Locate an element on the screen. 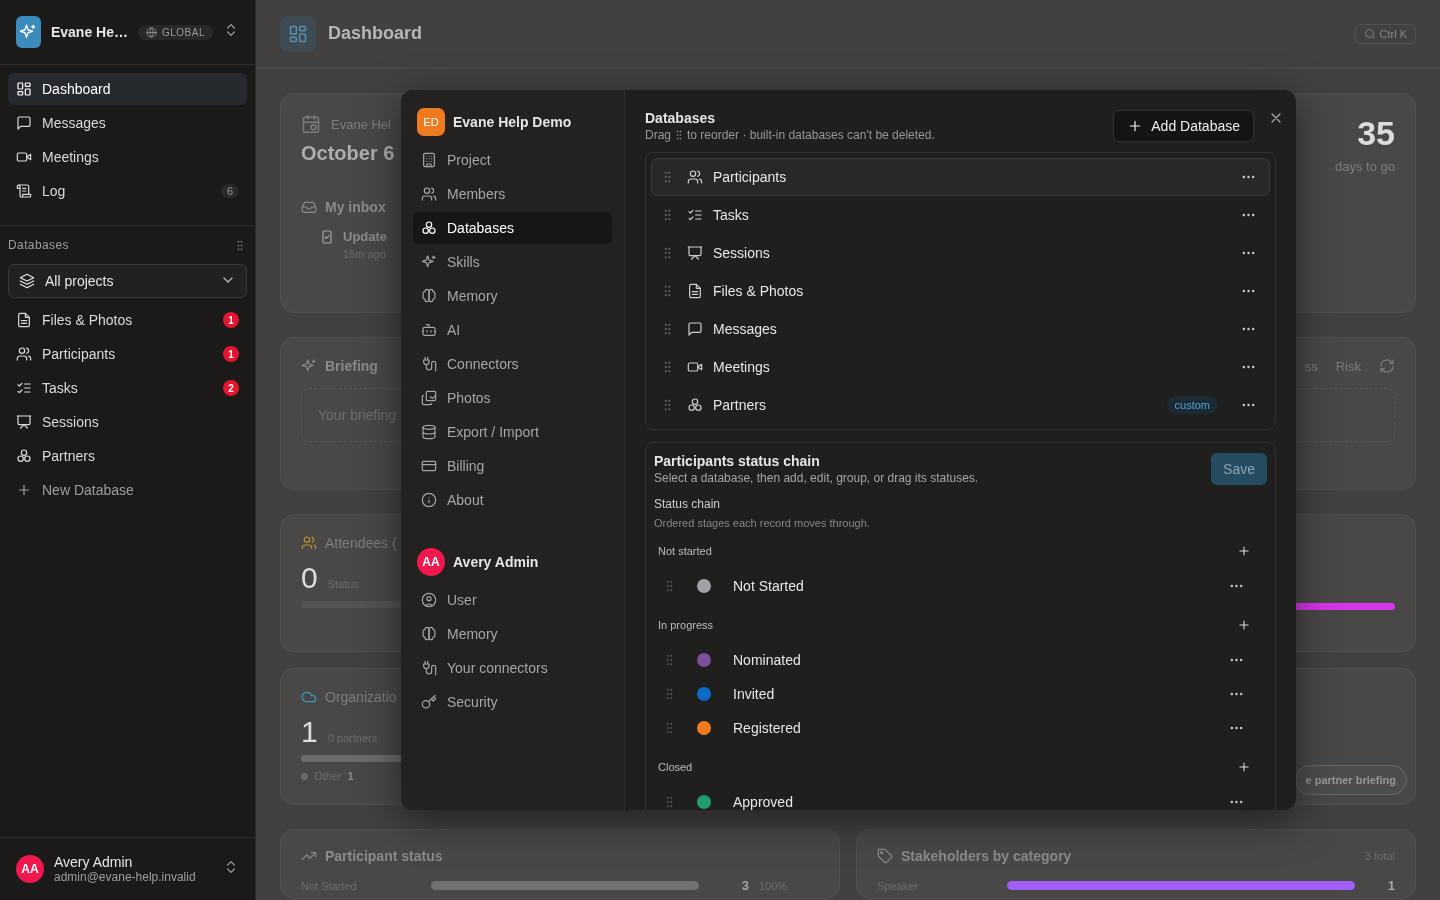 The width and height of the screenshot is (1440, 900). add-database-button: Add Database is located at coordinates (1183, 126).